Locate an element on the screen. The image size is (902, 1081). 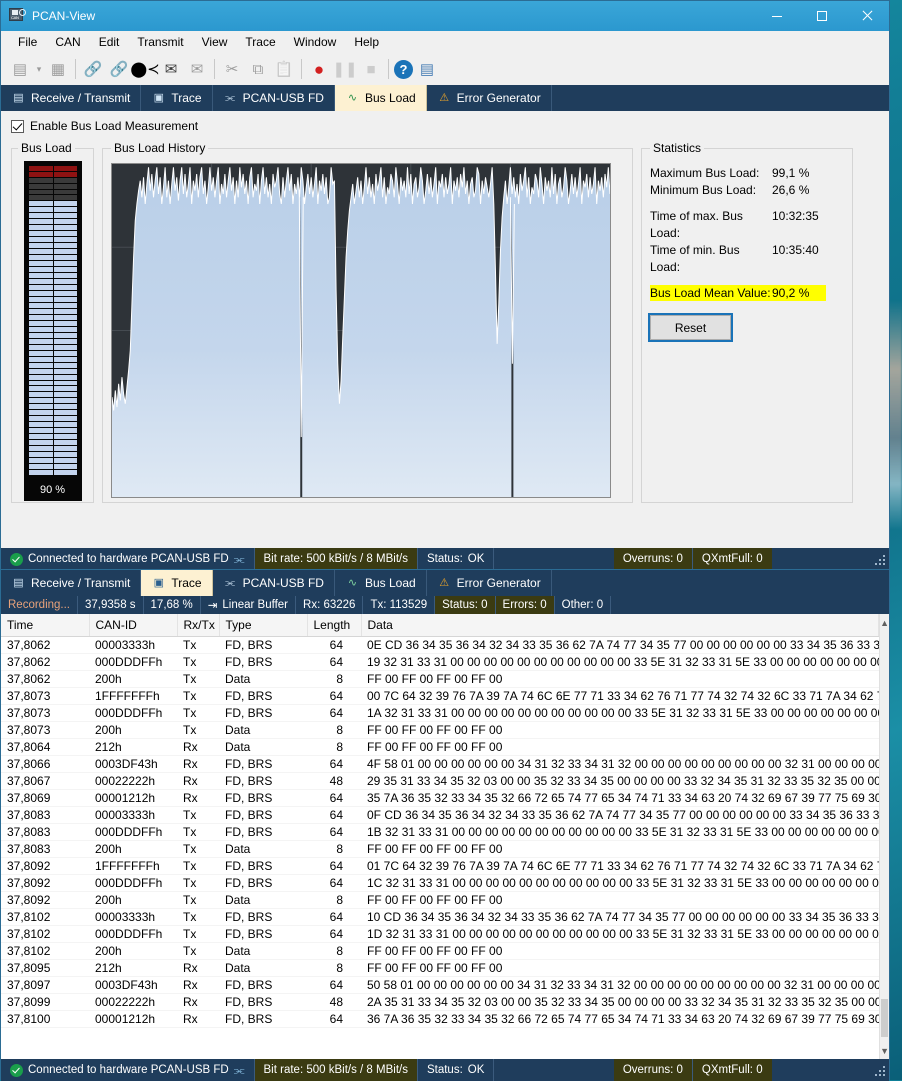
column-header-length: Length is located at coordinates (334, 625).